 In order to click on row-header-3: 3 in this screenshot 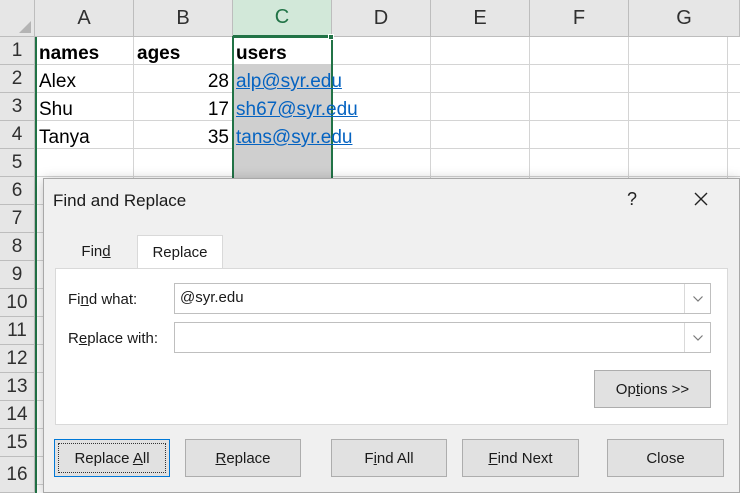, I will do `click(17, 107)`.